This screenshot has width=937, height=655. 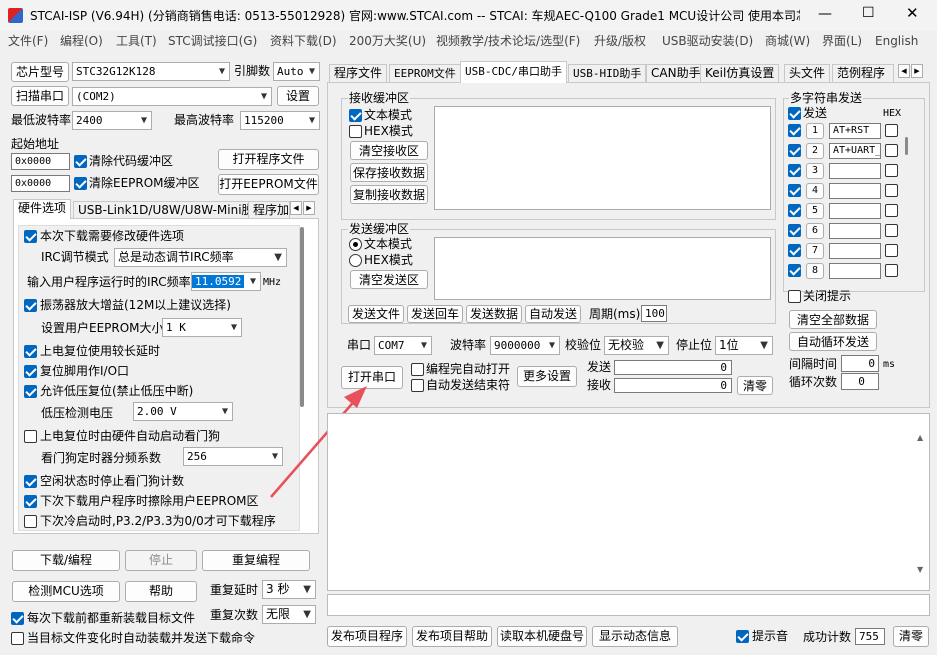 What do you see at coordinates (863, 73) in the screenshot?
I see `tab-examples: 范例程序` at bounding box center [863, 73].